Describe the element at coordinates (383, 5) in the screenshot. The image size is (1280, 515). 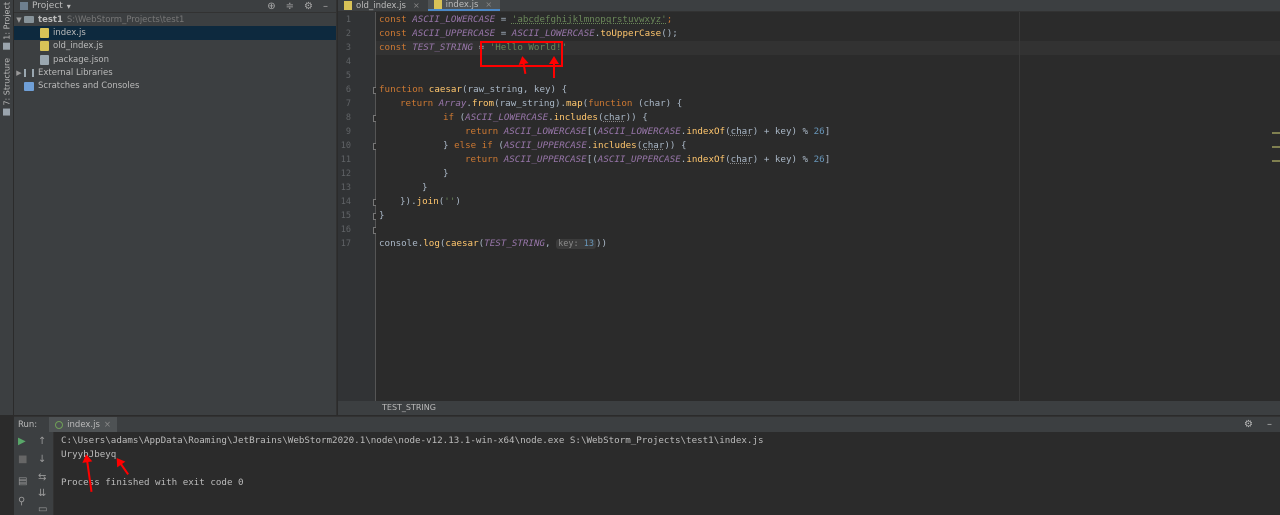
I see `tab-old-index-js: old_index.js ×` at that location.